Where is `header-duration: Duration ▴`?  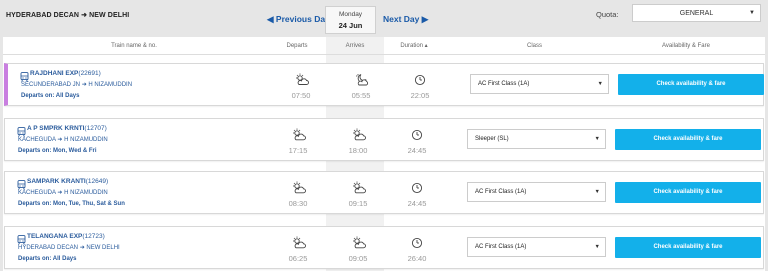 header-duration: Duration ▴ is located at coordinates (414, 46).